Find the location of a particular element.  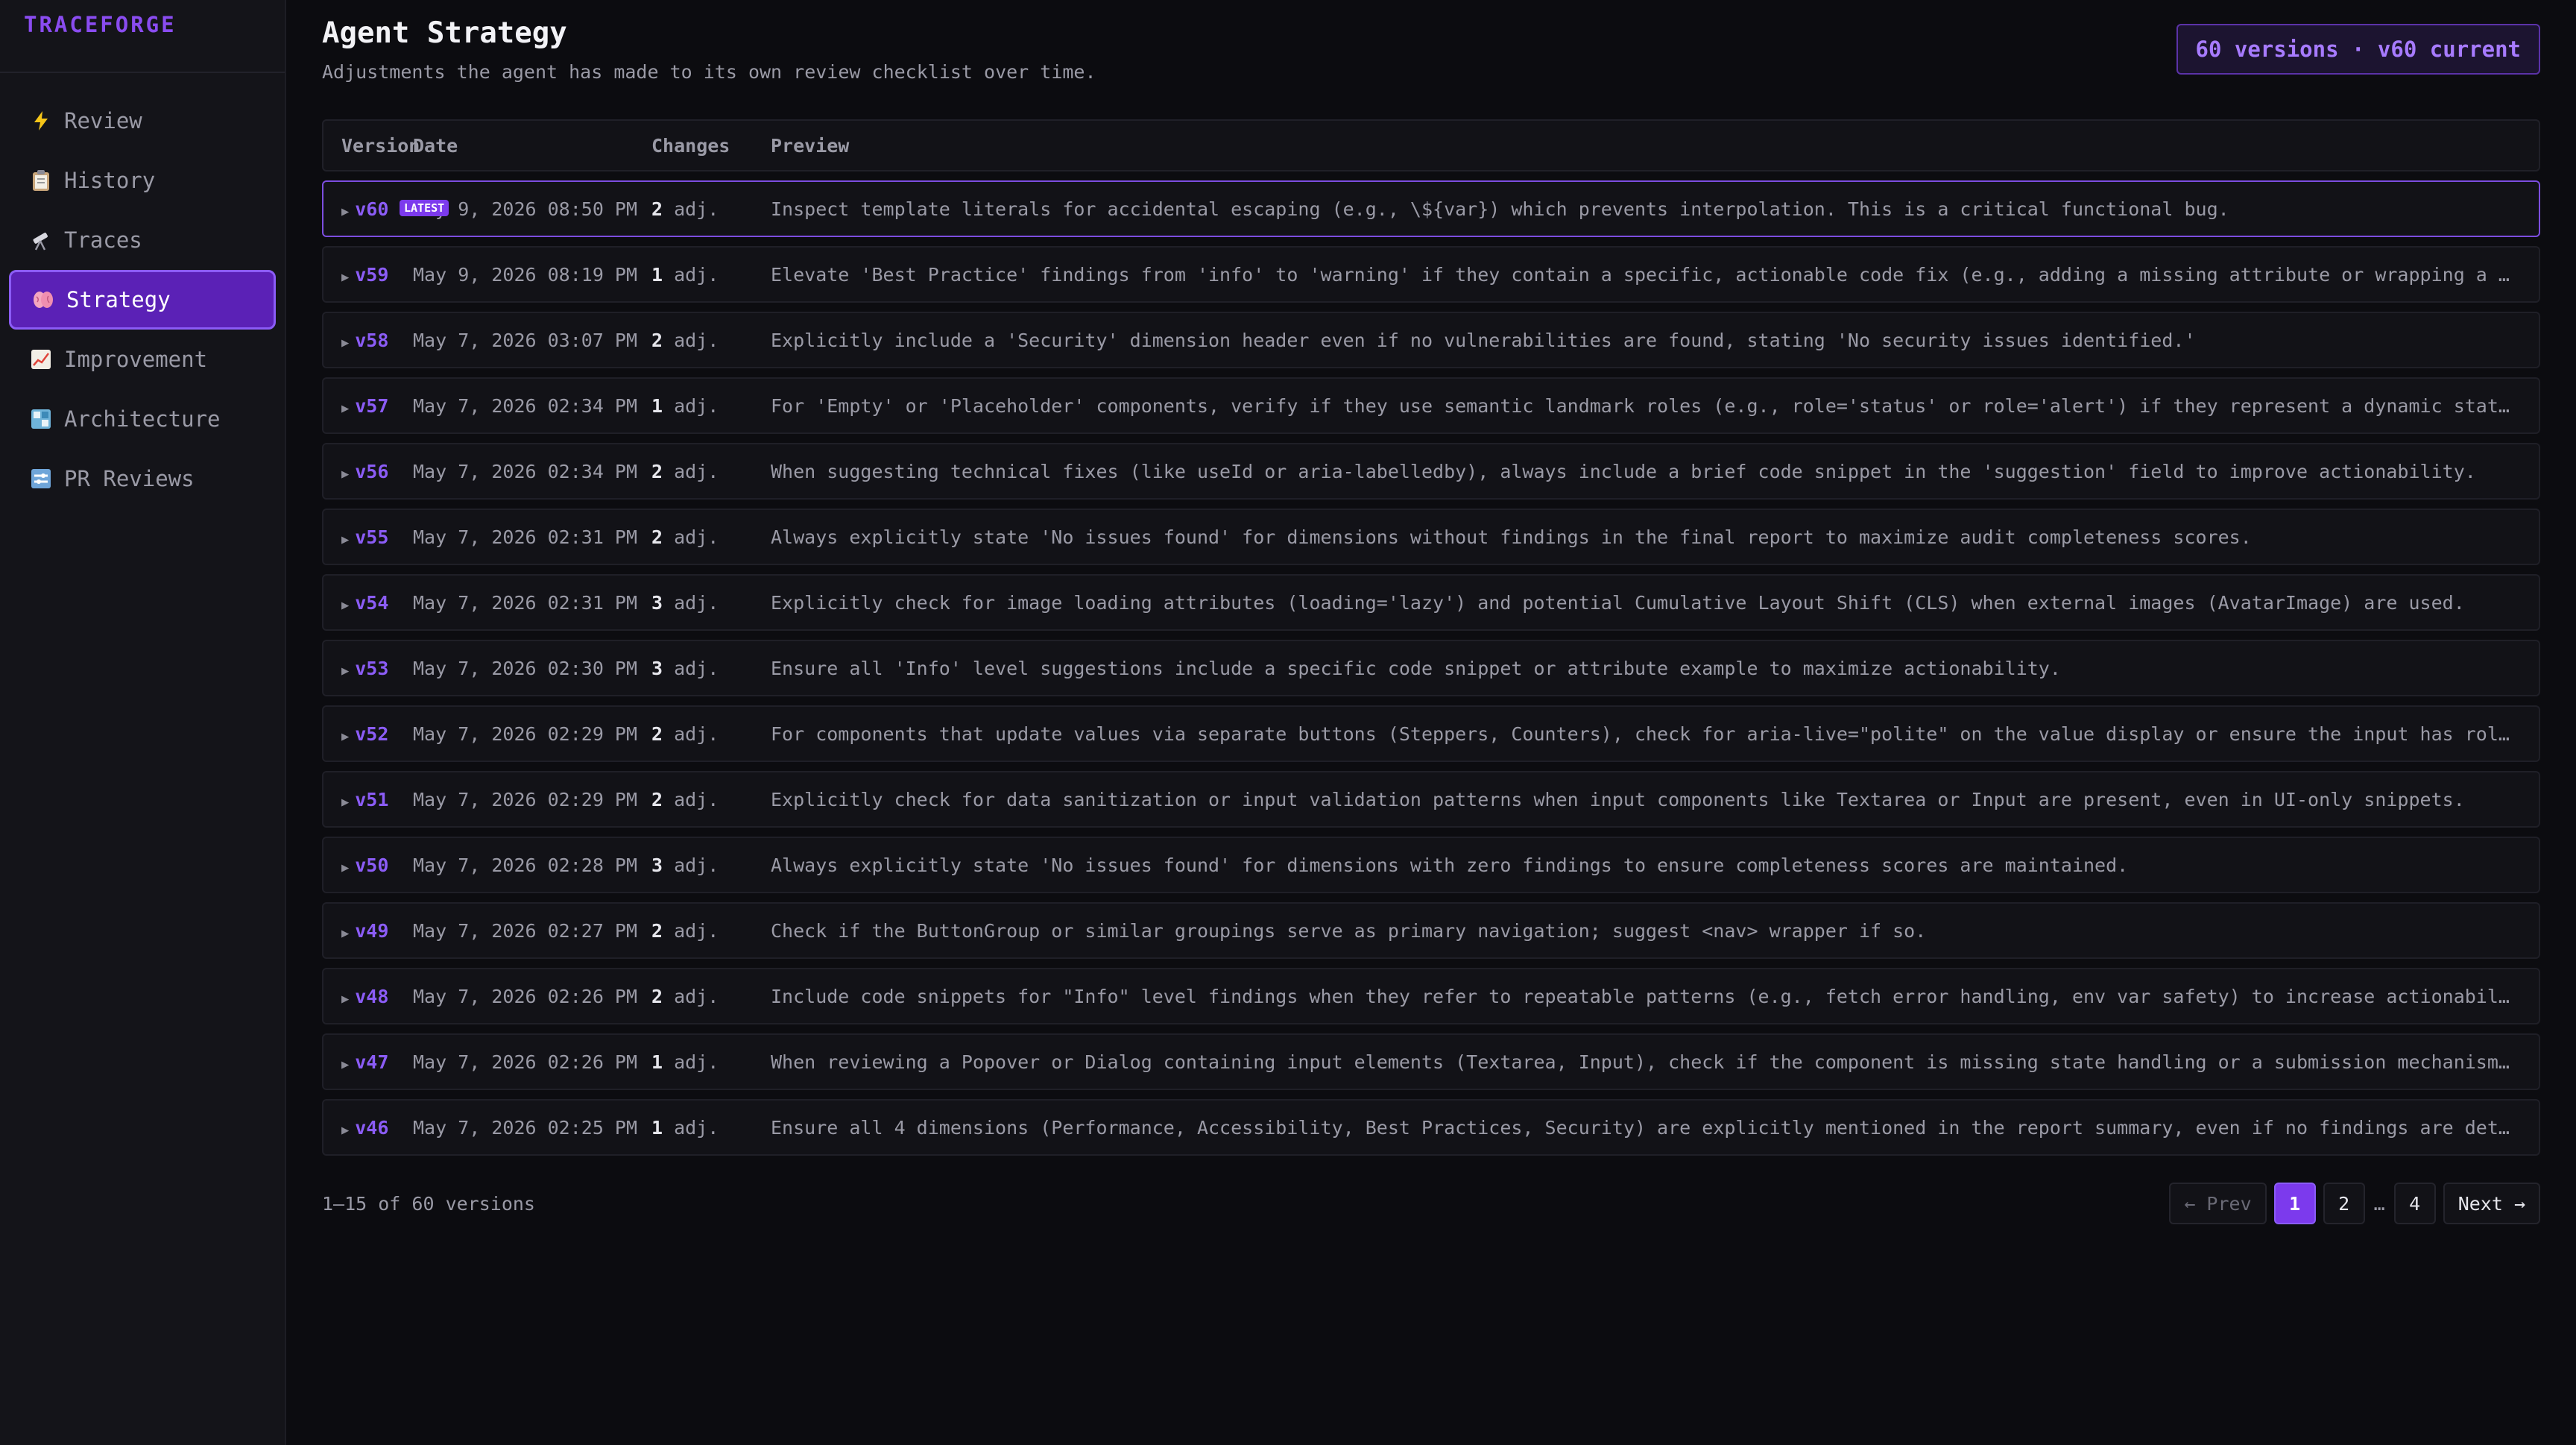

version-number: v57 is located at coordinates (372, 405).